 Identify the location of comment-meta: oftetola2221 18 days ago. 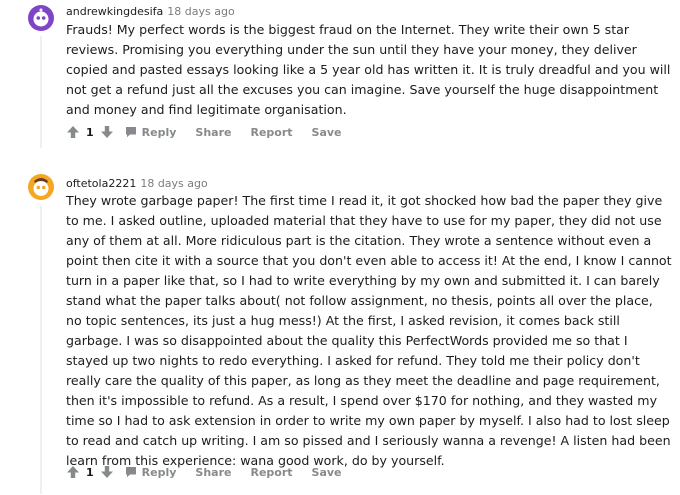
(137, 184).